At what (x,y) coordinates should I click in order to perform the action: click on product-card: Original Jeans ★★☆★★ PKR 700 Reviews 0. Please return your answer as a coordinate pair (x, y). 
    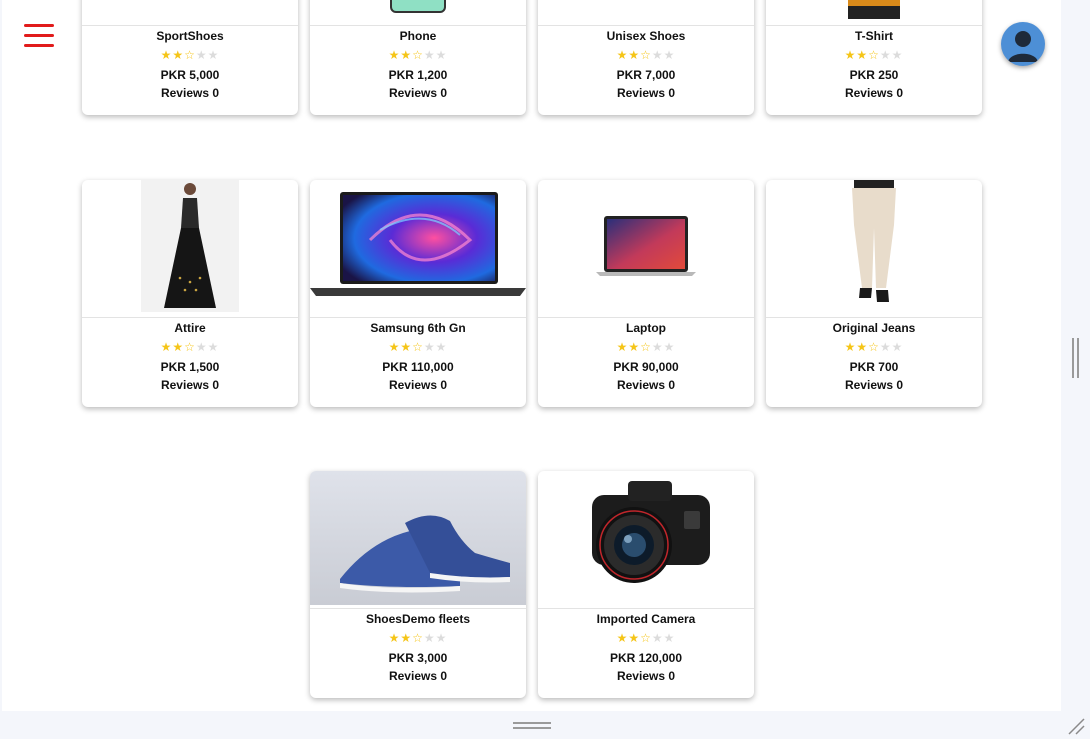
    Looking at the image, I should click on (874, 293).